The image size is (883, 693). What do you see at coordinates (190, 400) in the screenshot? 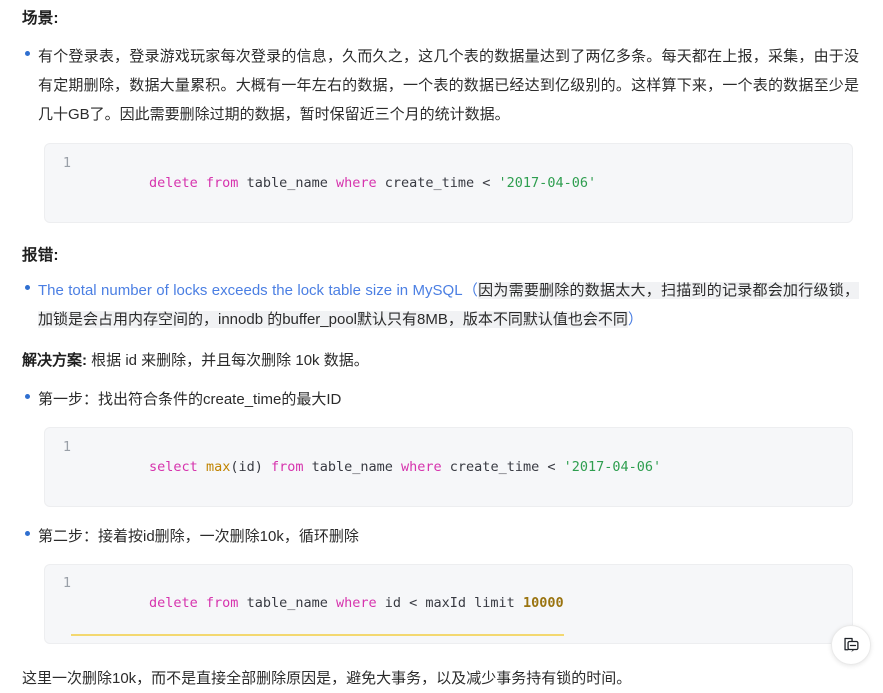
I see `step-one-text: 第一步：找出符合条件的create_time的最大ID` at bounding box center [190, 400].